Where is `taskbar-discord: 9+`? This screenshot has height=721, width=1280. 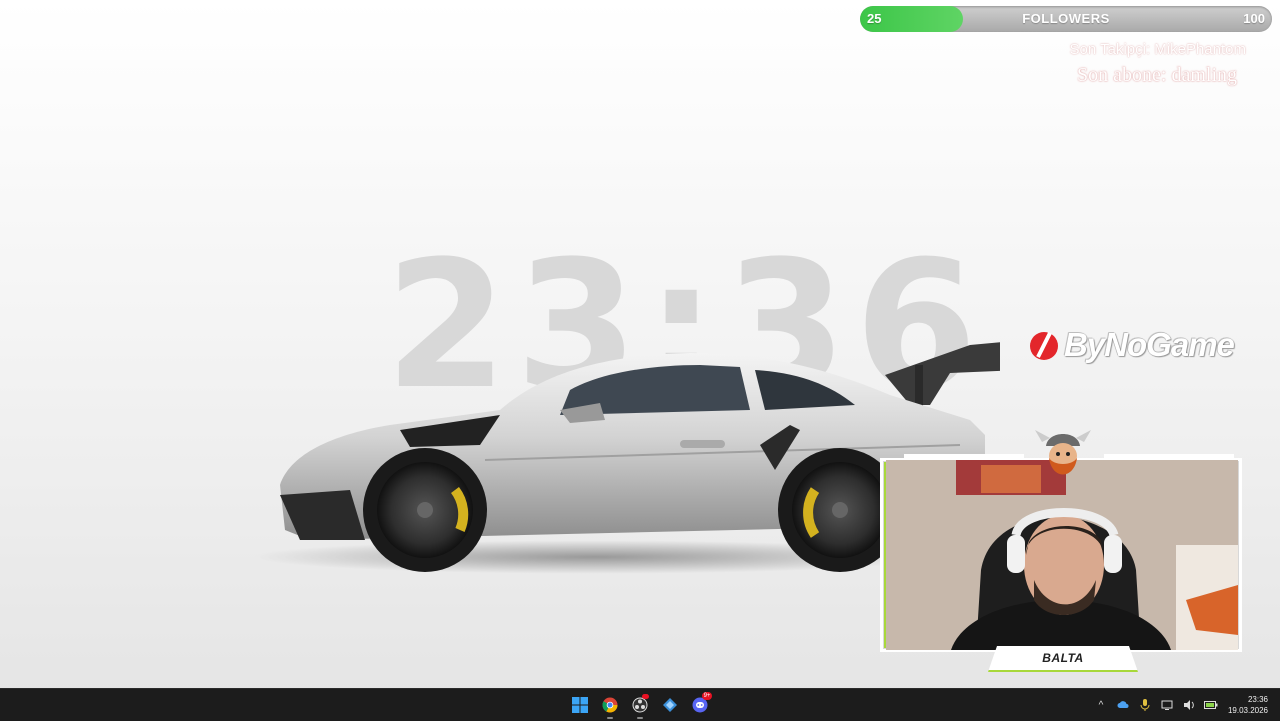
taskbar-discord: 9+ is located at coordinates (700, 705).